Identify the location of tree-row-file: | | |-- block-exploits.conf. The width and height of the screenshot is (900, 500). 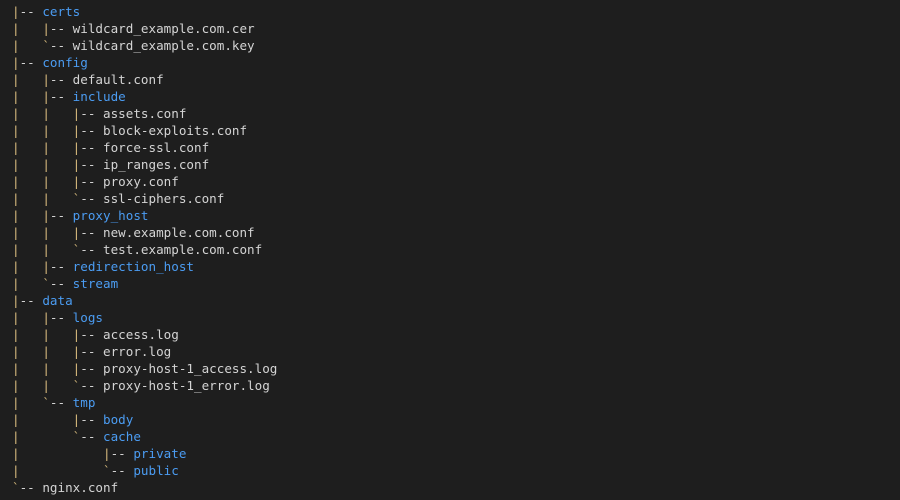
(144, 130).